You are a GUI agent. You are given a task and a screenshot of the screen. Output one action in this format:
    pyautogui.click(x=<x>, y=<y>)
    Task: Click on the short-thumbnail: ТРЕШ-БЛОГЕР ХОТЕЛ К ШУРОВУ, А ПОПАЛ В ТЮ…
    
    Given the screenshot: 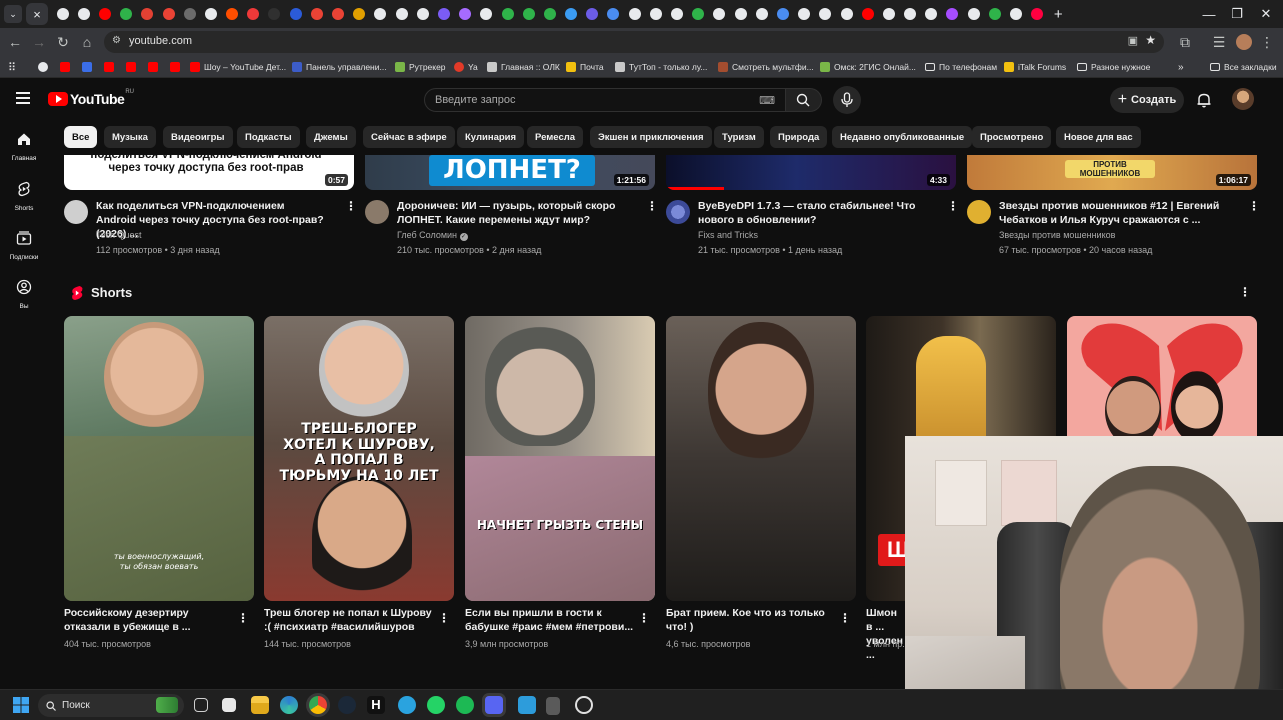 What is the action you would take?
    pyautogui.click(x=359, y=458)
    